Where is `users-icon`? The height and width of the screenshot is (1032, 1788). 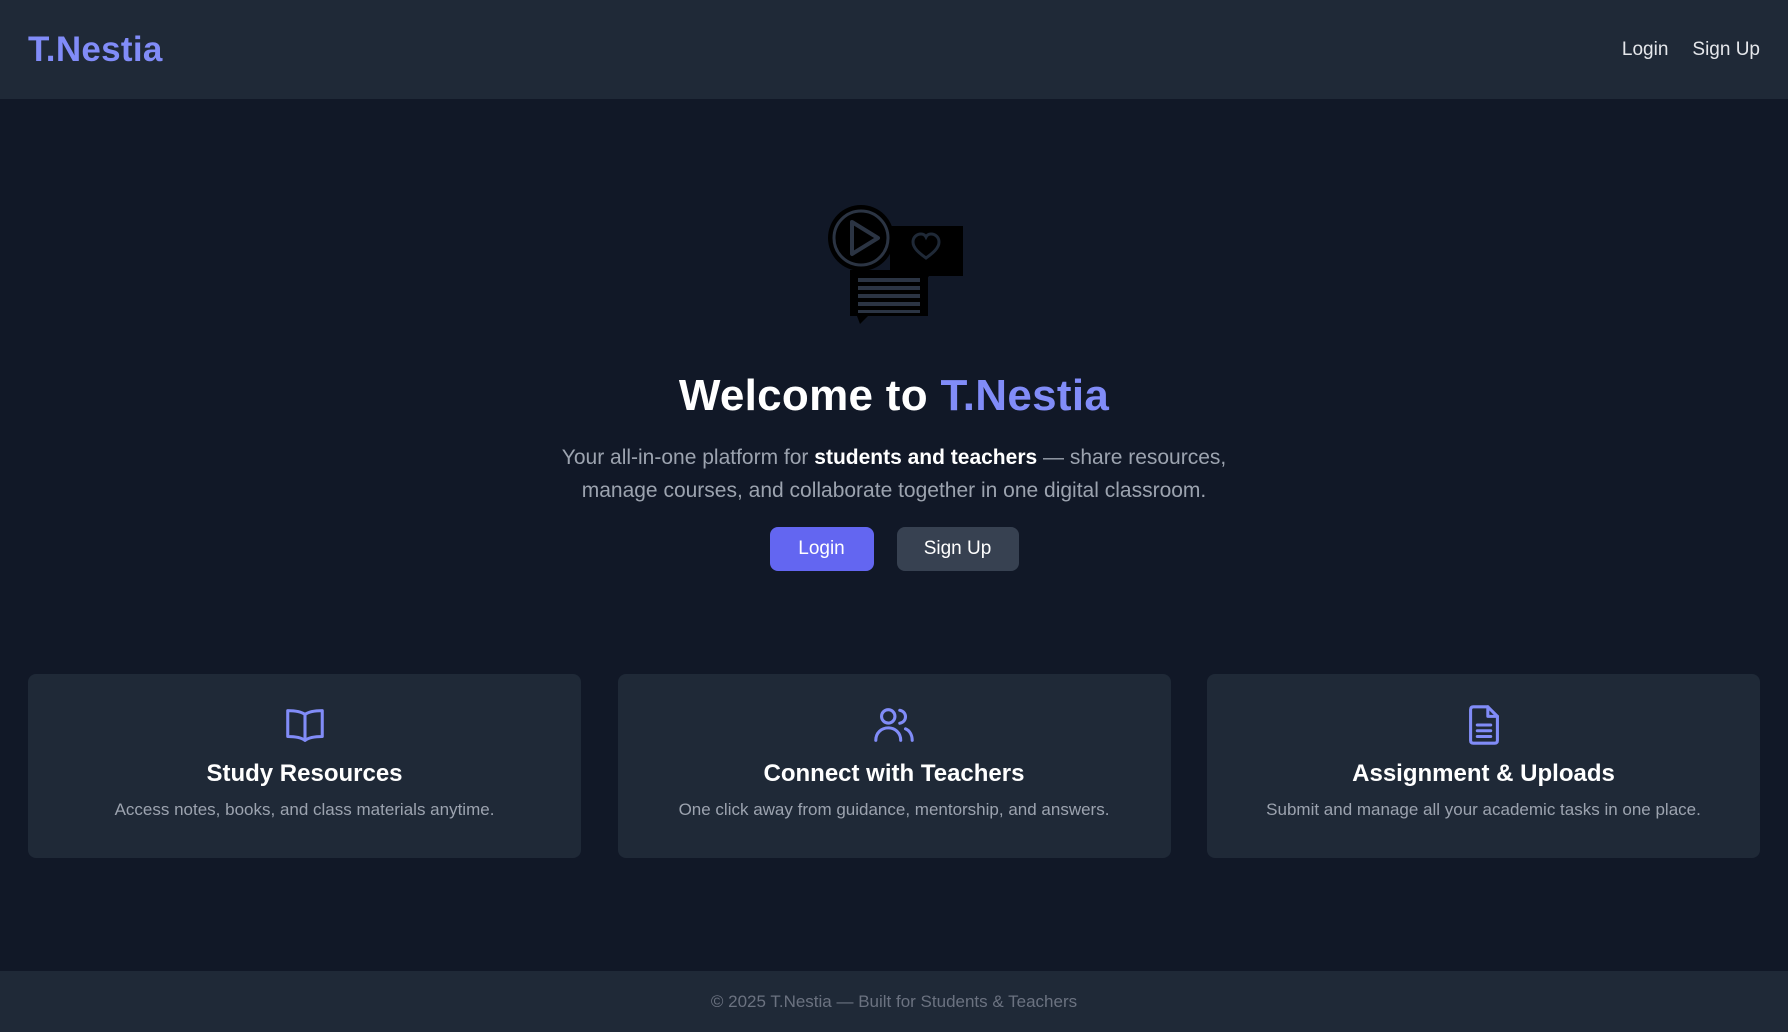
users-icon is located at coordinates (894, 725).